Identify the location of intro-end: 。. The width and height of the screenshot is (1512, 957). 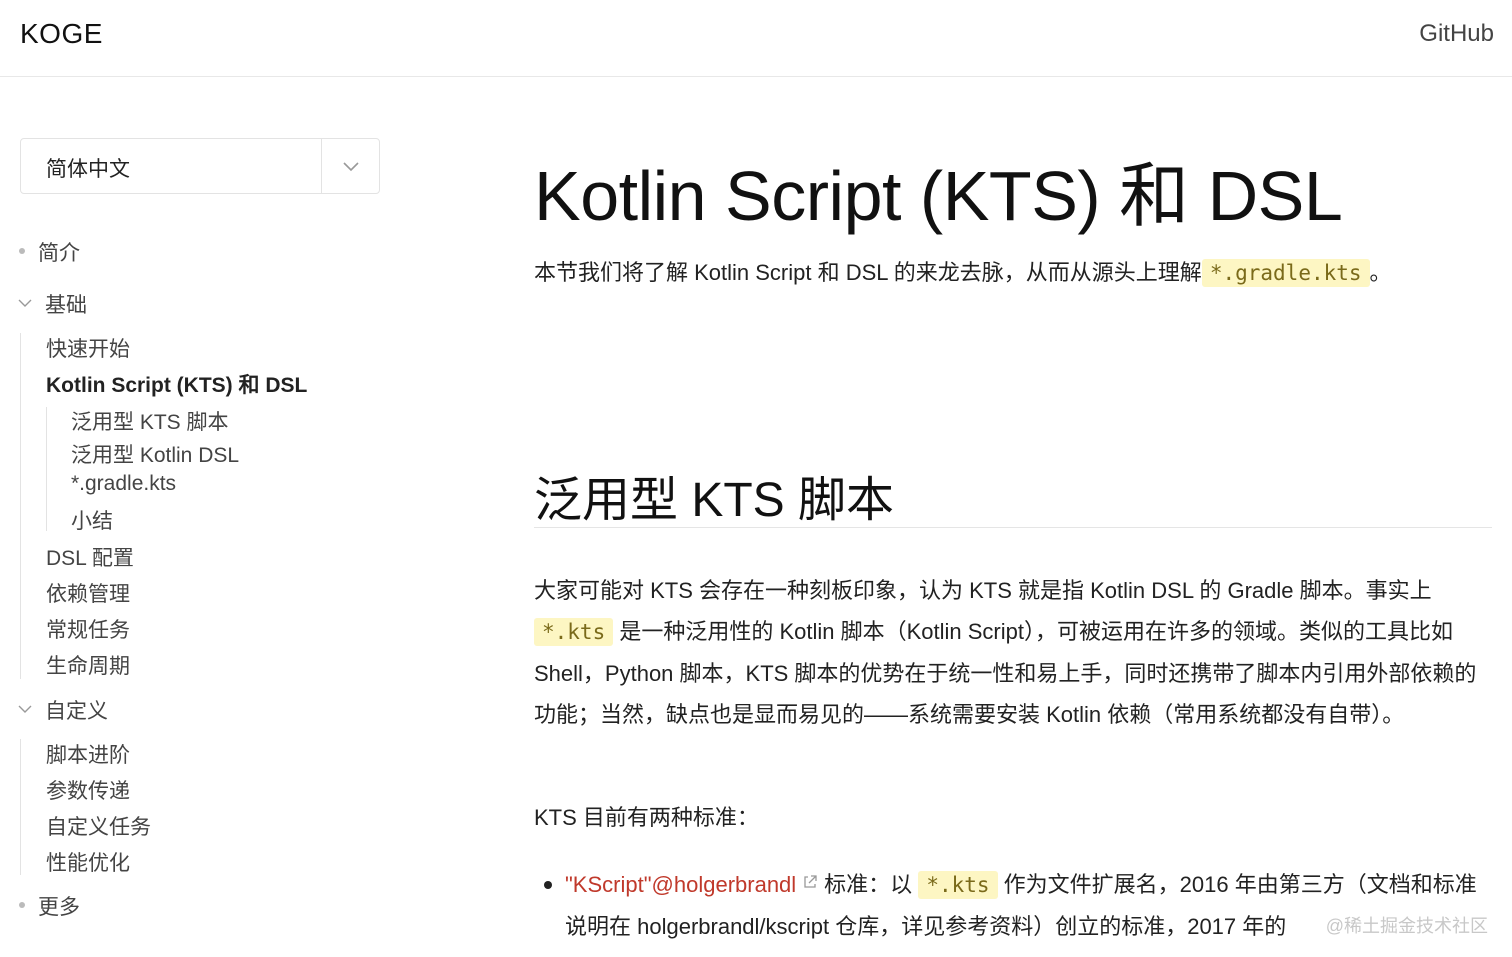
(1380, 272).